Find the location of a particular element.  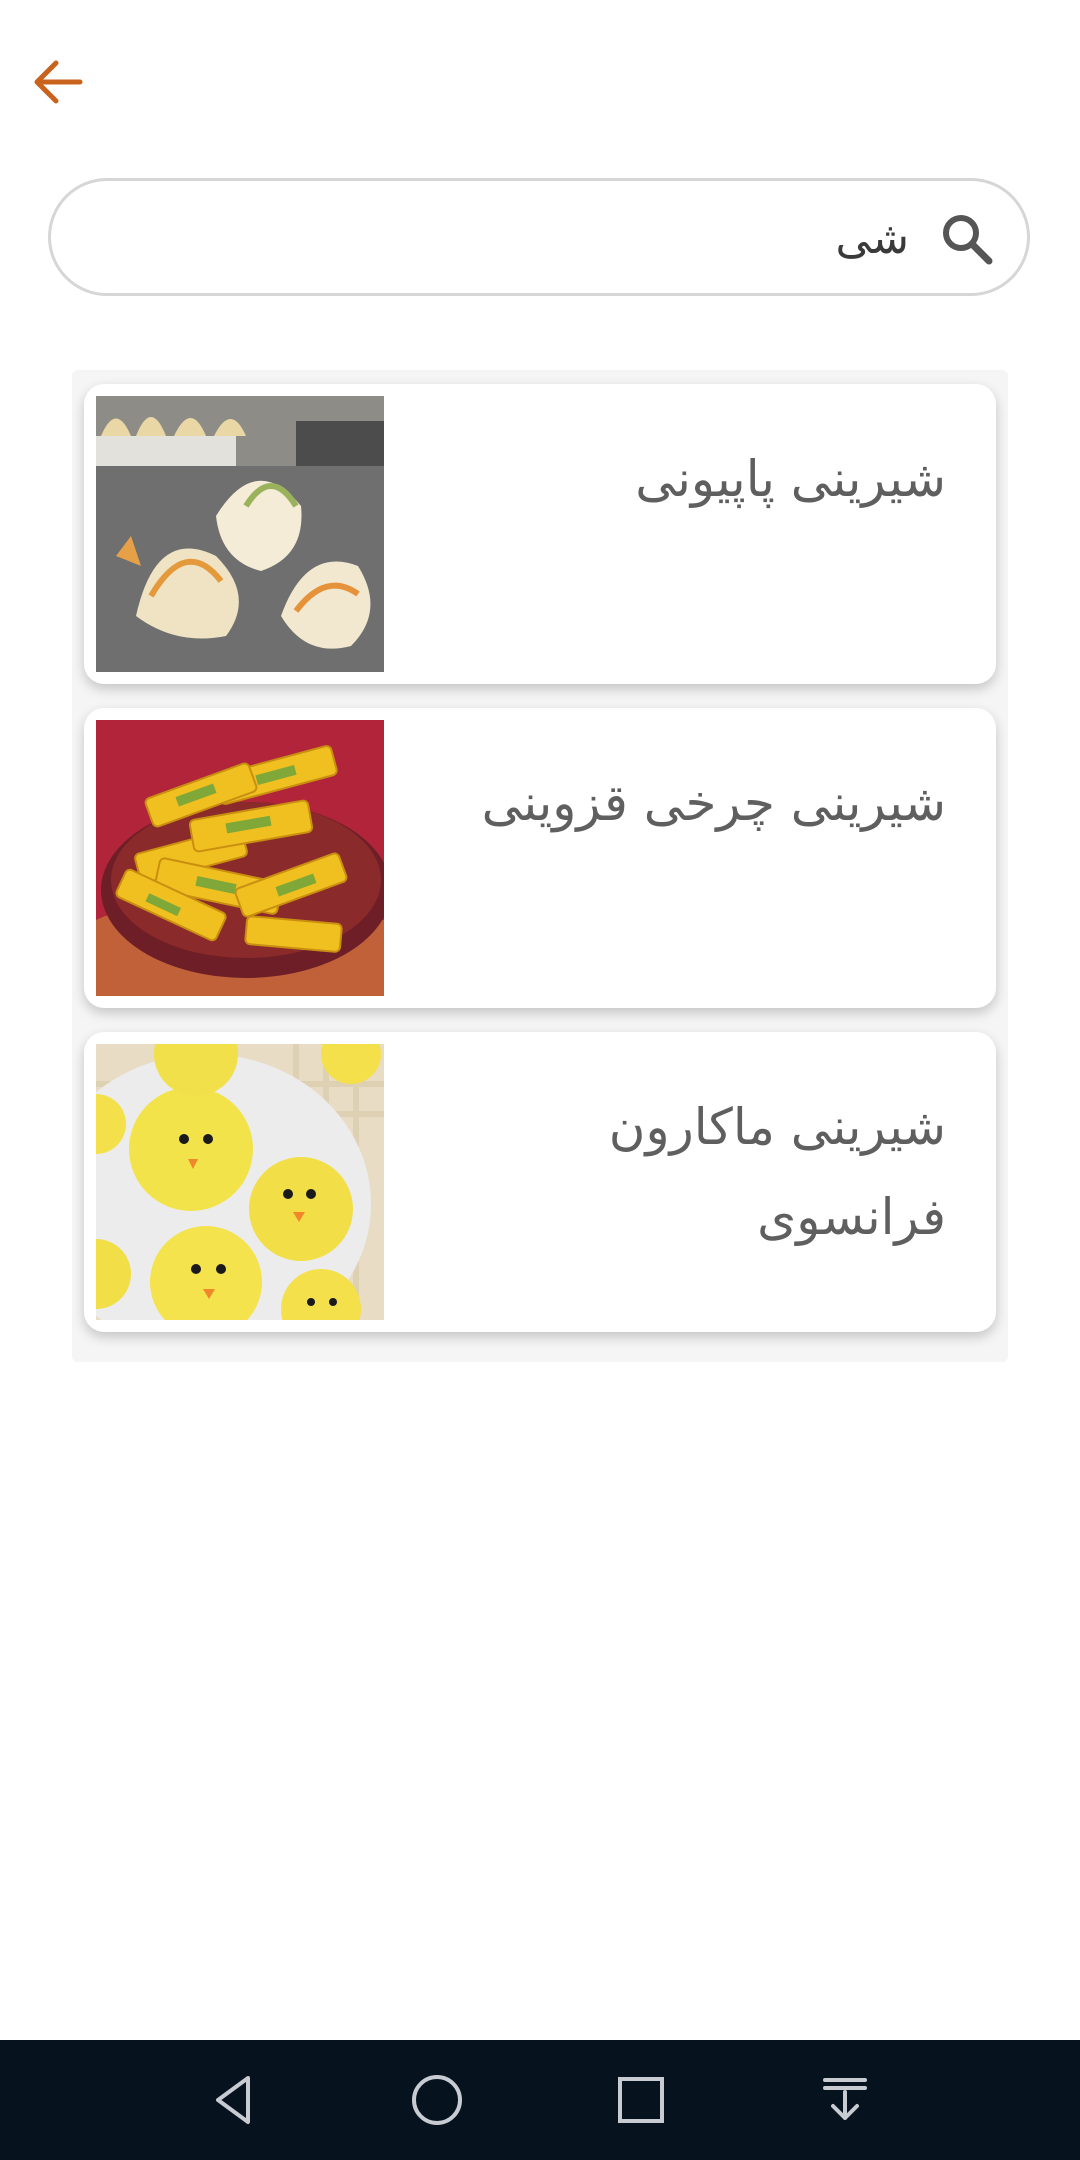

result-card: شیرینی پاپیونی is located at coordinates (540, 534).